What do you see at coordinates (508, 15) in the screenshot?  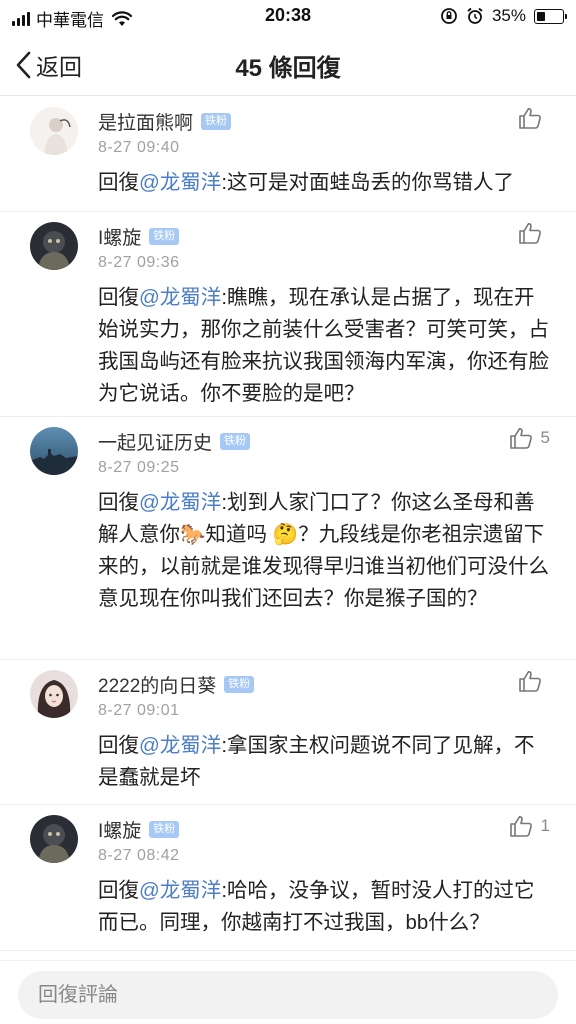 I see `battery-percent: 35%` at bounding box center [508, 15].